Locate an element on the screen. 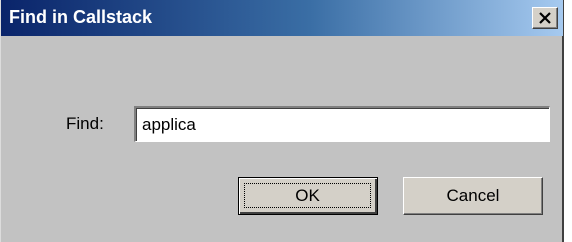 This screenshot has height=242, width=572. close-button is located at coordinates (545, 18).